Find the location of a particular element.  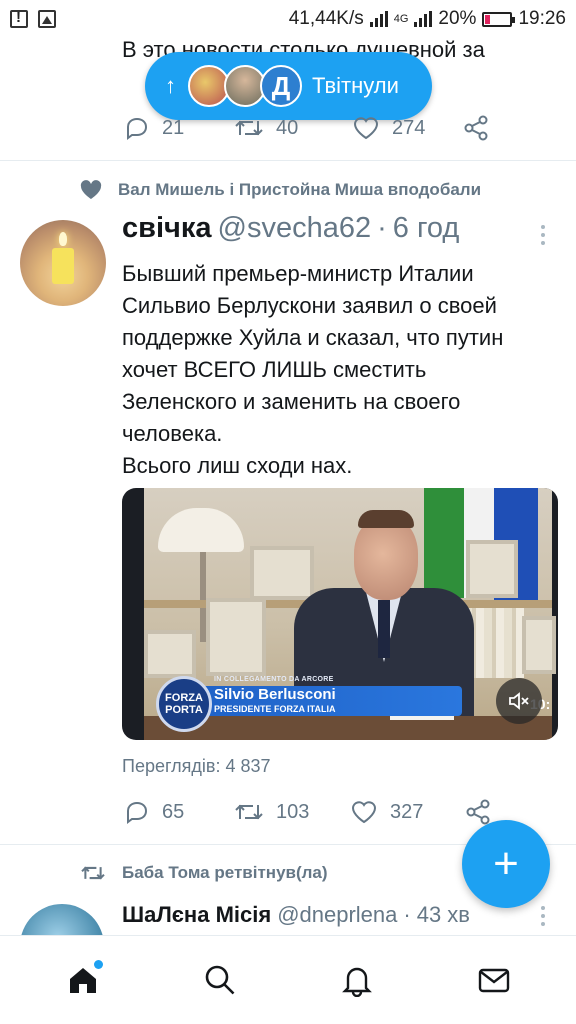

avatar is located at coordinates (63, 263).